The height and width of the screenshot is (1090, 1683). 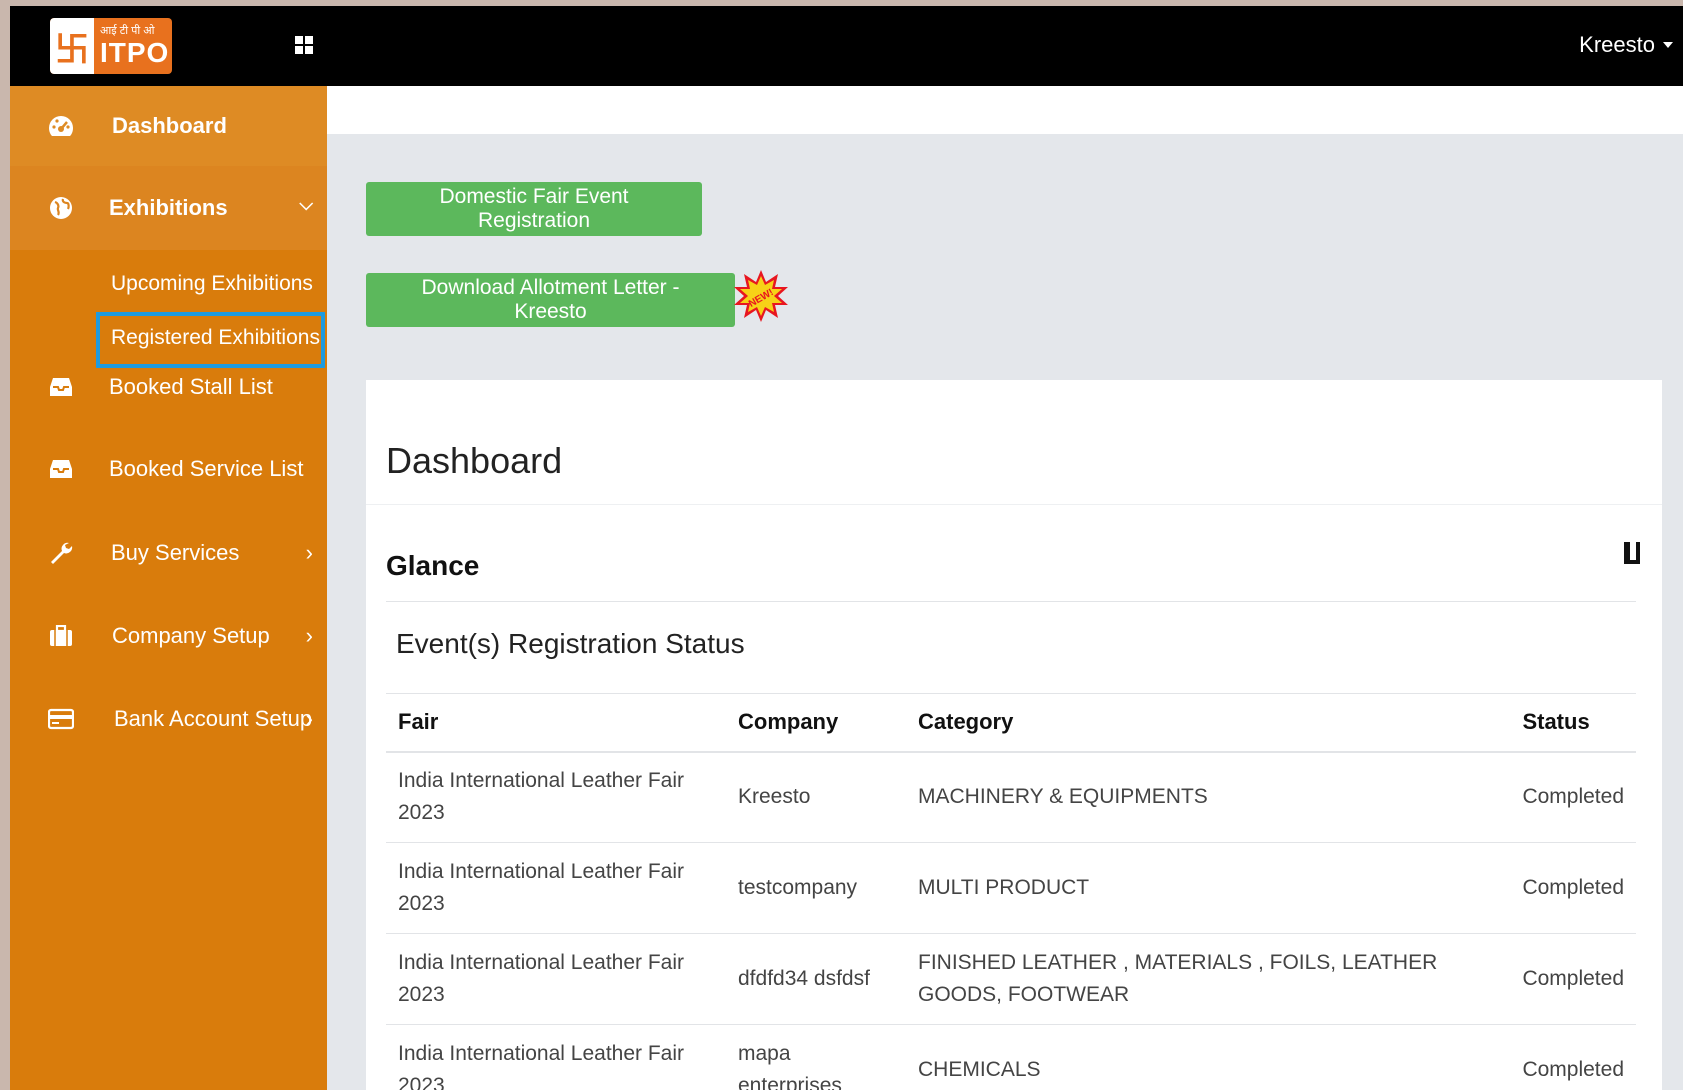 What do you see at coordinates (304, 45) in the screenshot?
I see `menu-toggle-grid-icon` at bounding box center [304, 45].